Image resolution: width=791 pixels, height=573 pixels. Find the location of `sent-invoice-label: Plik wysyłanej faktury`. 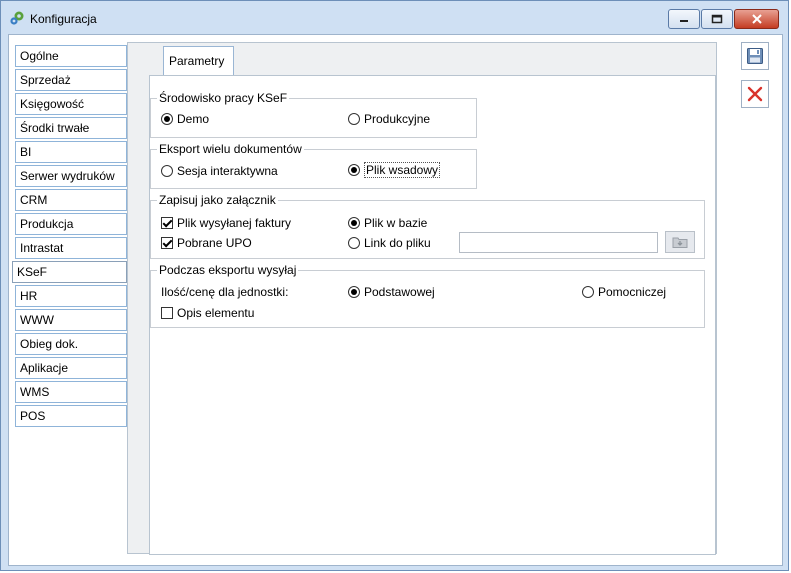

sent-invoice-label: Plik wysyłanej faktury is located at coordinates (234, 223).